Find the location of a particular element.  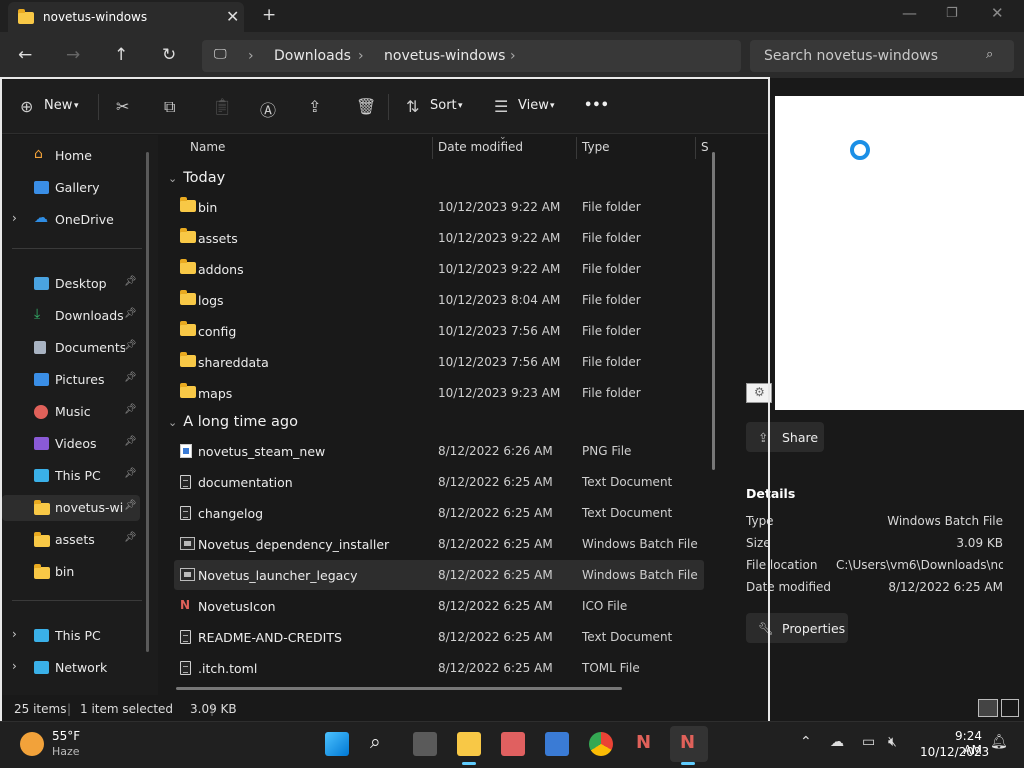

chevron-up-icon: ⌃ is located at coordinates (806, 742).